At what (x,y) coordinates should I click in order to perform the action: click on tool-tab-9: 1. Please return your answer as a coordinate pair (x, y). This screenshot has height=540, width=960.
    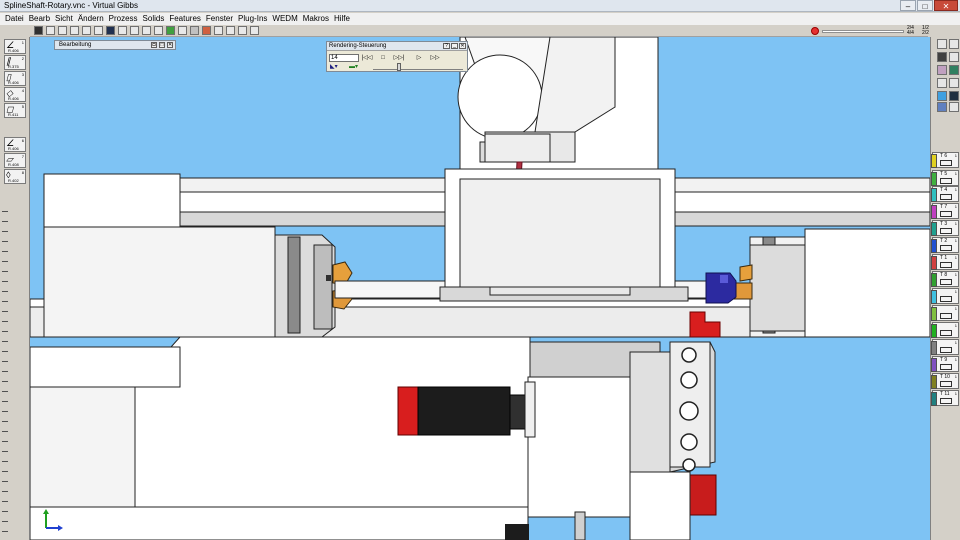
    Looking at the image, I should click on (945, 296).